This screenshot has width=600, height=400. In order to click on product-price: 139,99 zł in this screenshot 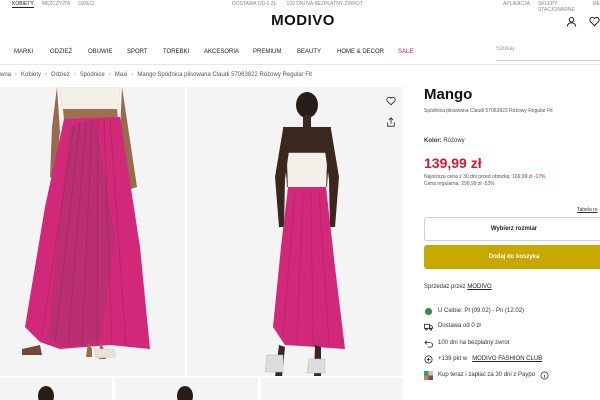, I will do `click(453, 163)`.